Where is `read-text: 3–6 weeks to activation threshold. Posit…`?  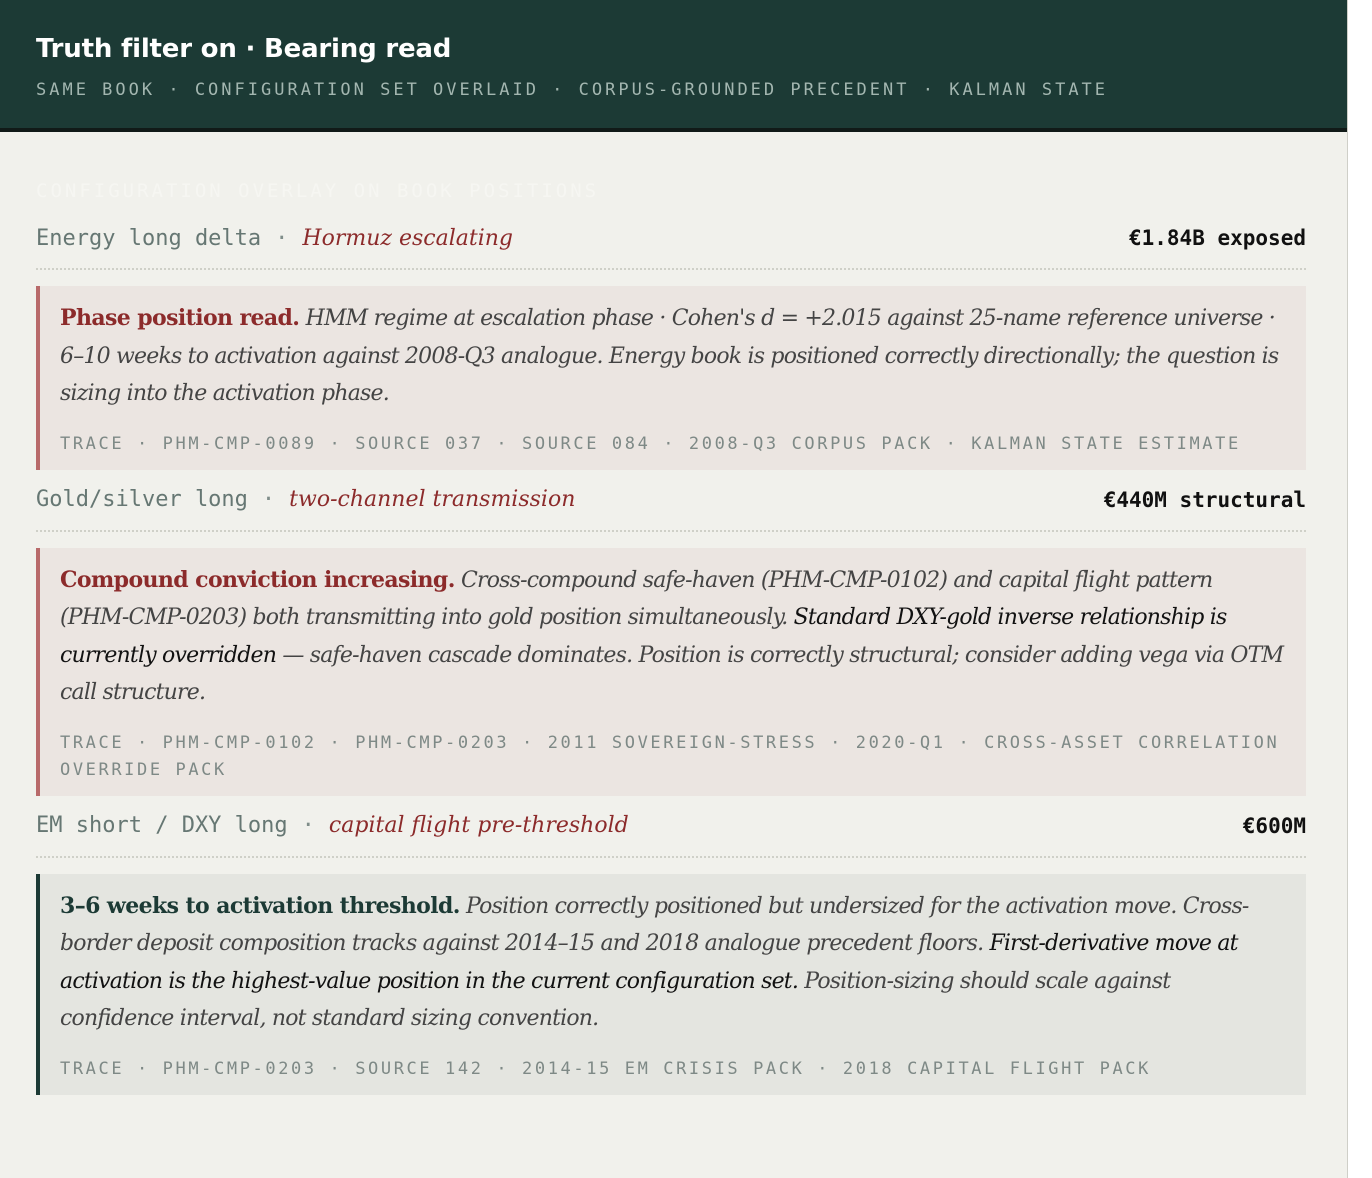 read-text: 3–6 weeks to activation threshold. Posit… is located at coordinates (673, 963).